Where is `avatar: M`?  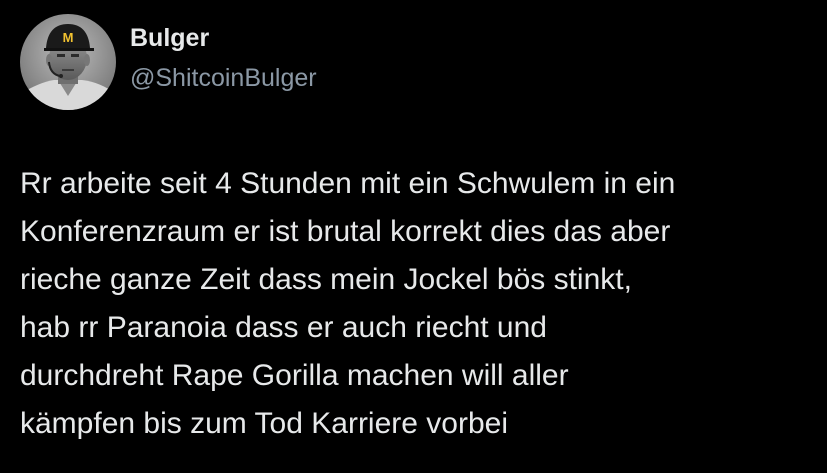
avatar: M is located at coordinates (68, 62).